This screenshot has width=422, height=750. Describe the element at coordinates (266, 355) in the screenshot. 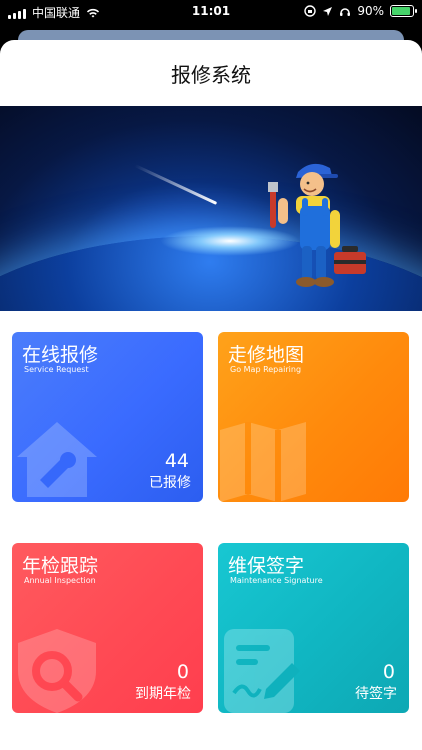

I see `card-title: 走修地图` at that location.